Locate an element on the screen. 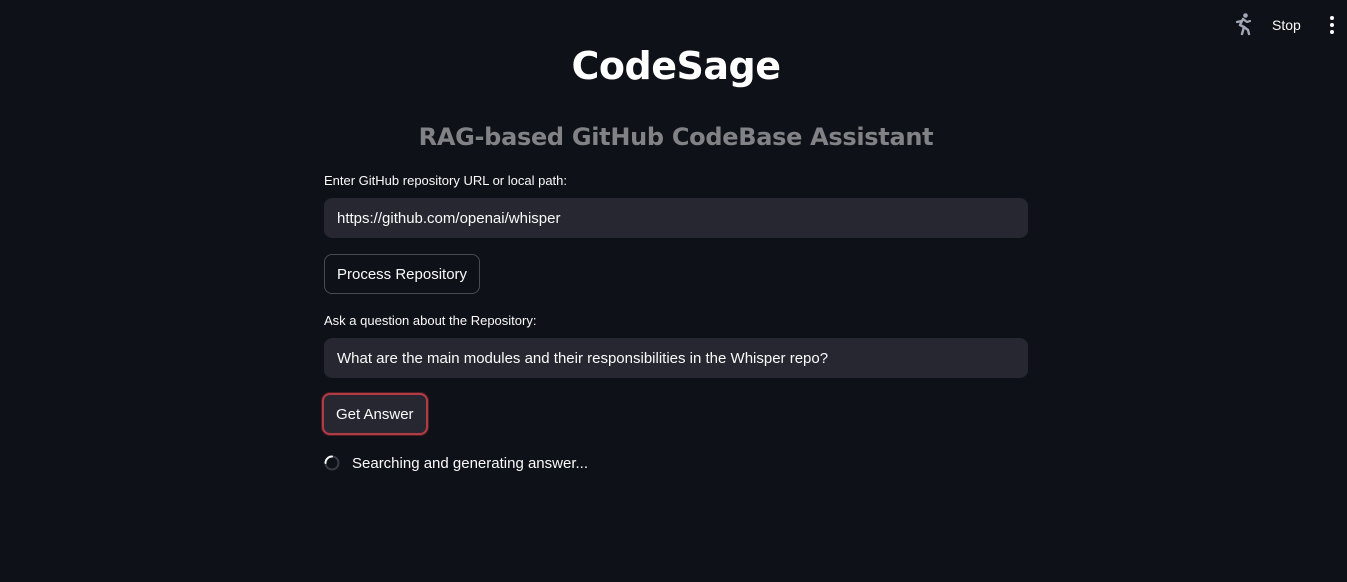 This screenshot has height=582, width=1347. stop-button: Stop is located at coordinates (1286, 25).